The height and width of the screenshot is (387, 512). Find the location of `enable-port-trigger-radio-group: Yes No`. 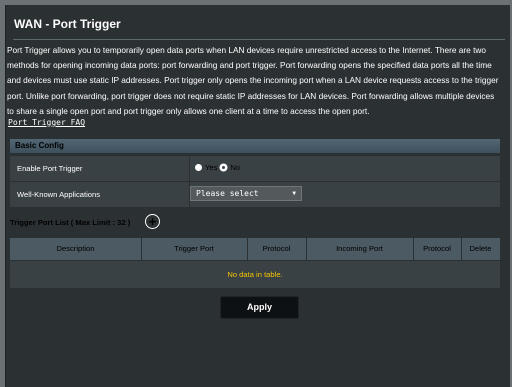

enable-port-trigger-radio-group: Yes No is located at coordinates (217, 167).